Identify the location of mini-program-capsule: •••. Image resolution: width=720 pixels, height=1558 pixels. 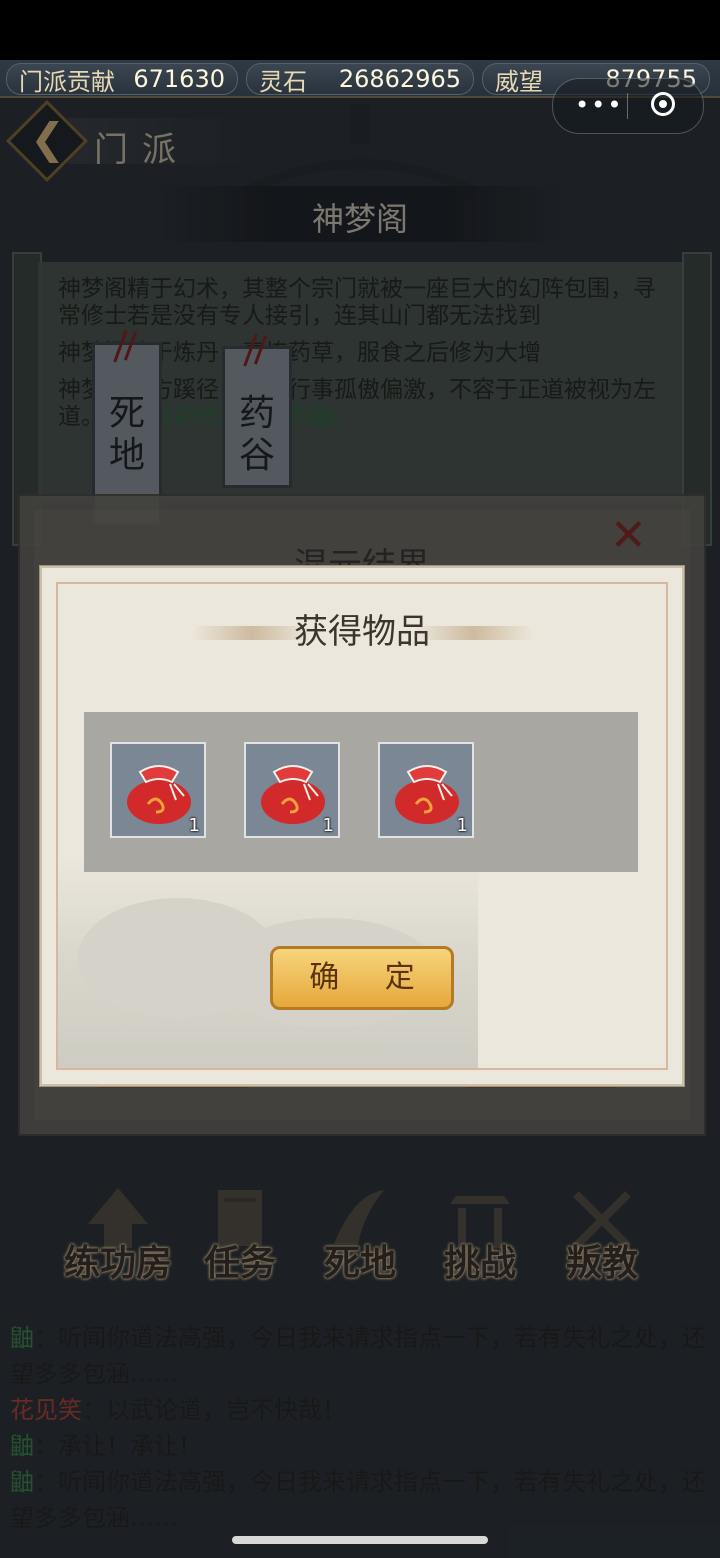
(628, 106).